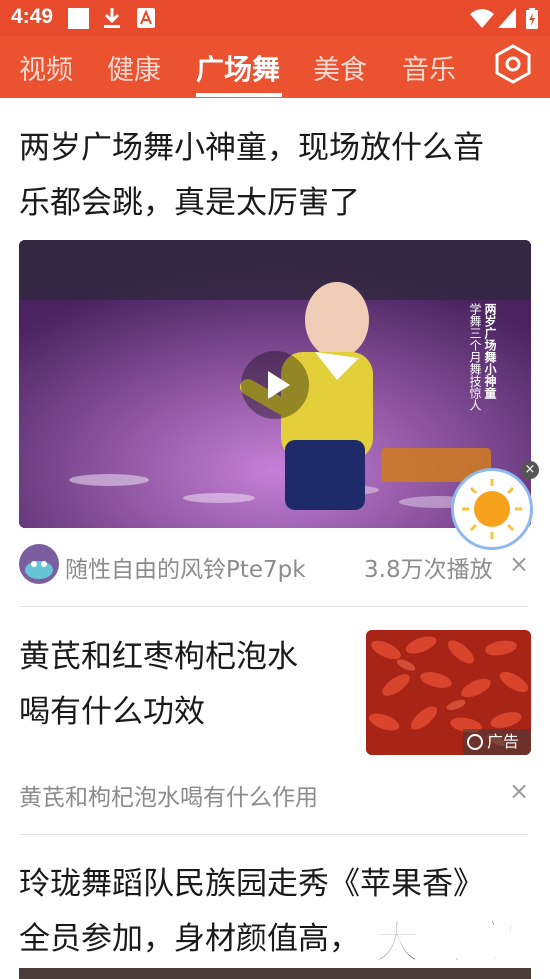 The image size is (550, 979). I want to click on tab-video: 视频, so click(46, 67).